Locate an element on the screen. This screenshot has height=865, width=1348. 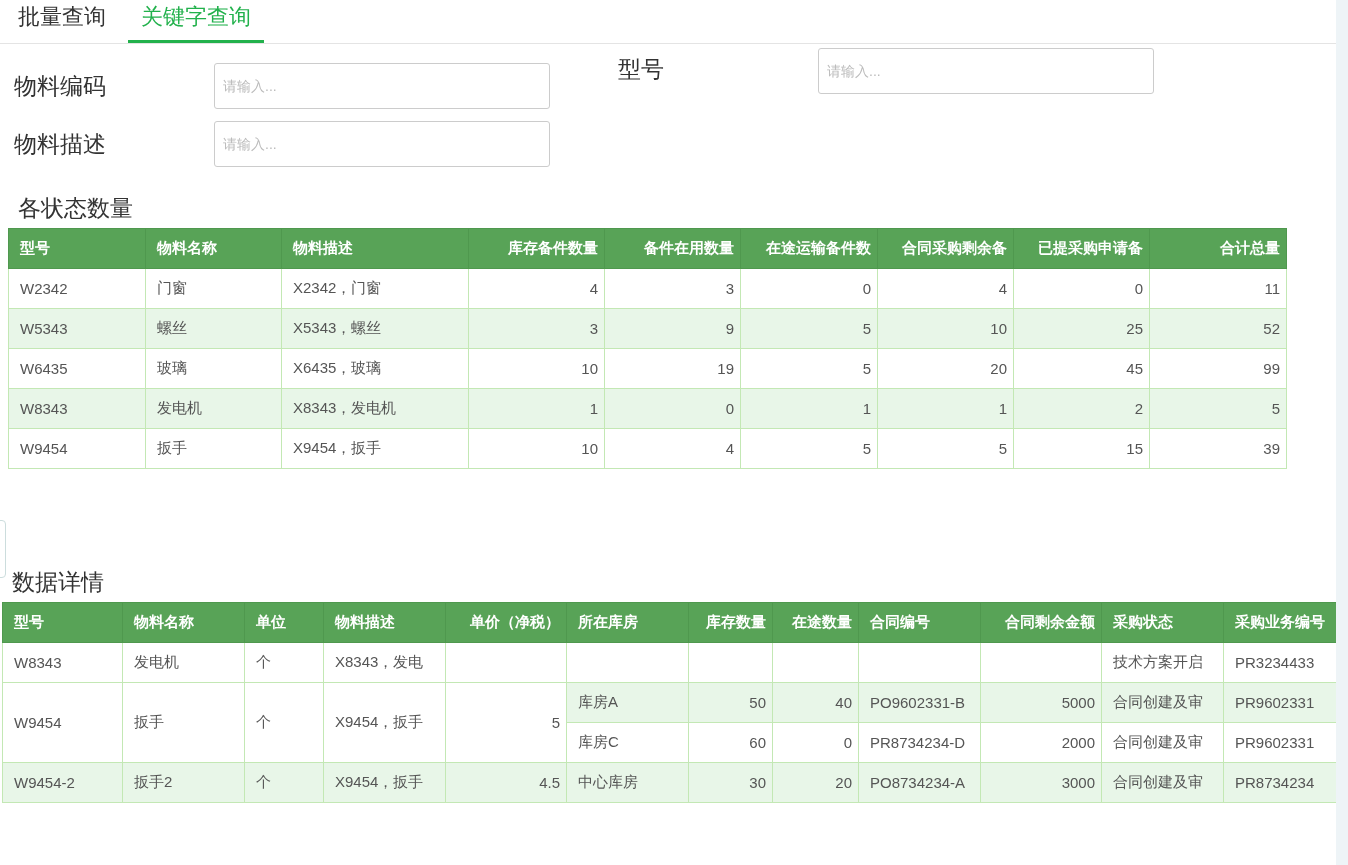
field-label: 物料编码 is located at coordinates (60, 86).